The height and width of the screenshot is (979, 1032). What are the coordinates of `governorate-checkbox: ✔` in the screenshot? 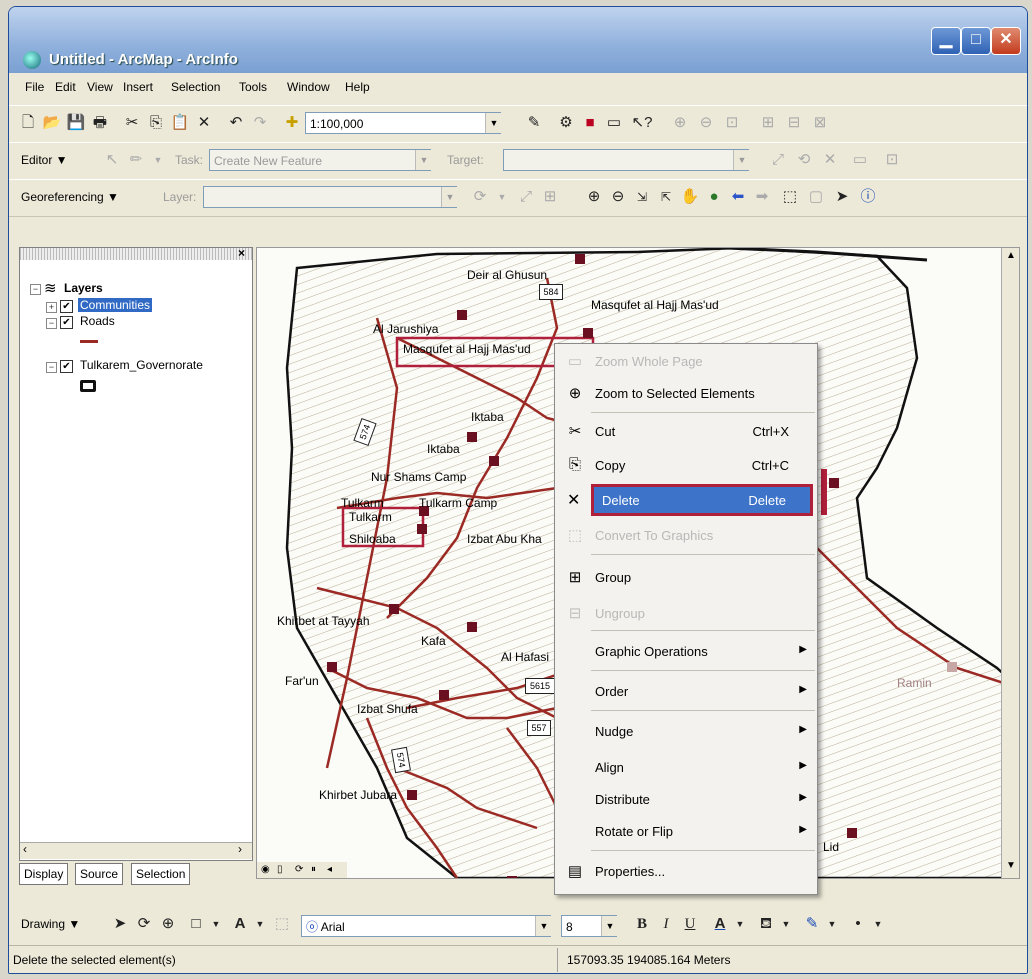 It's located at (66, 366).